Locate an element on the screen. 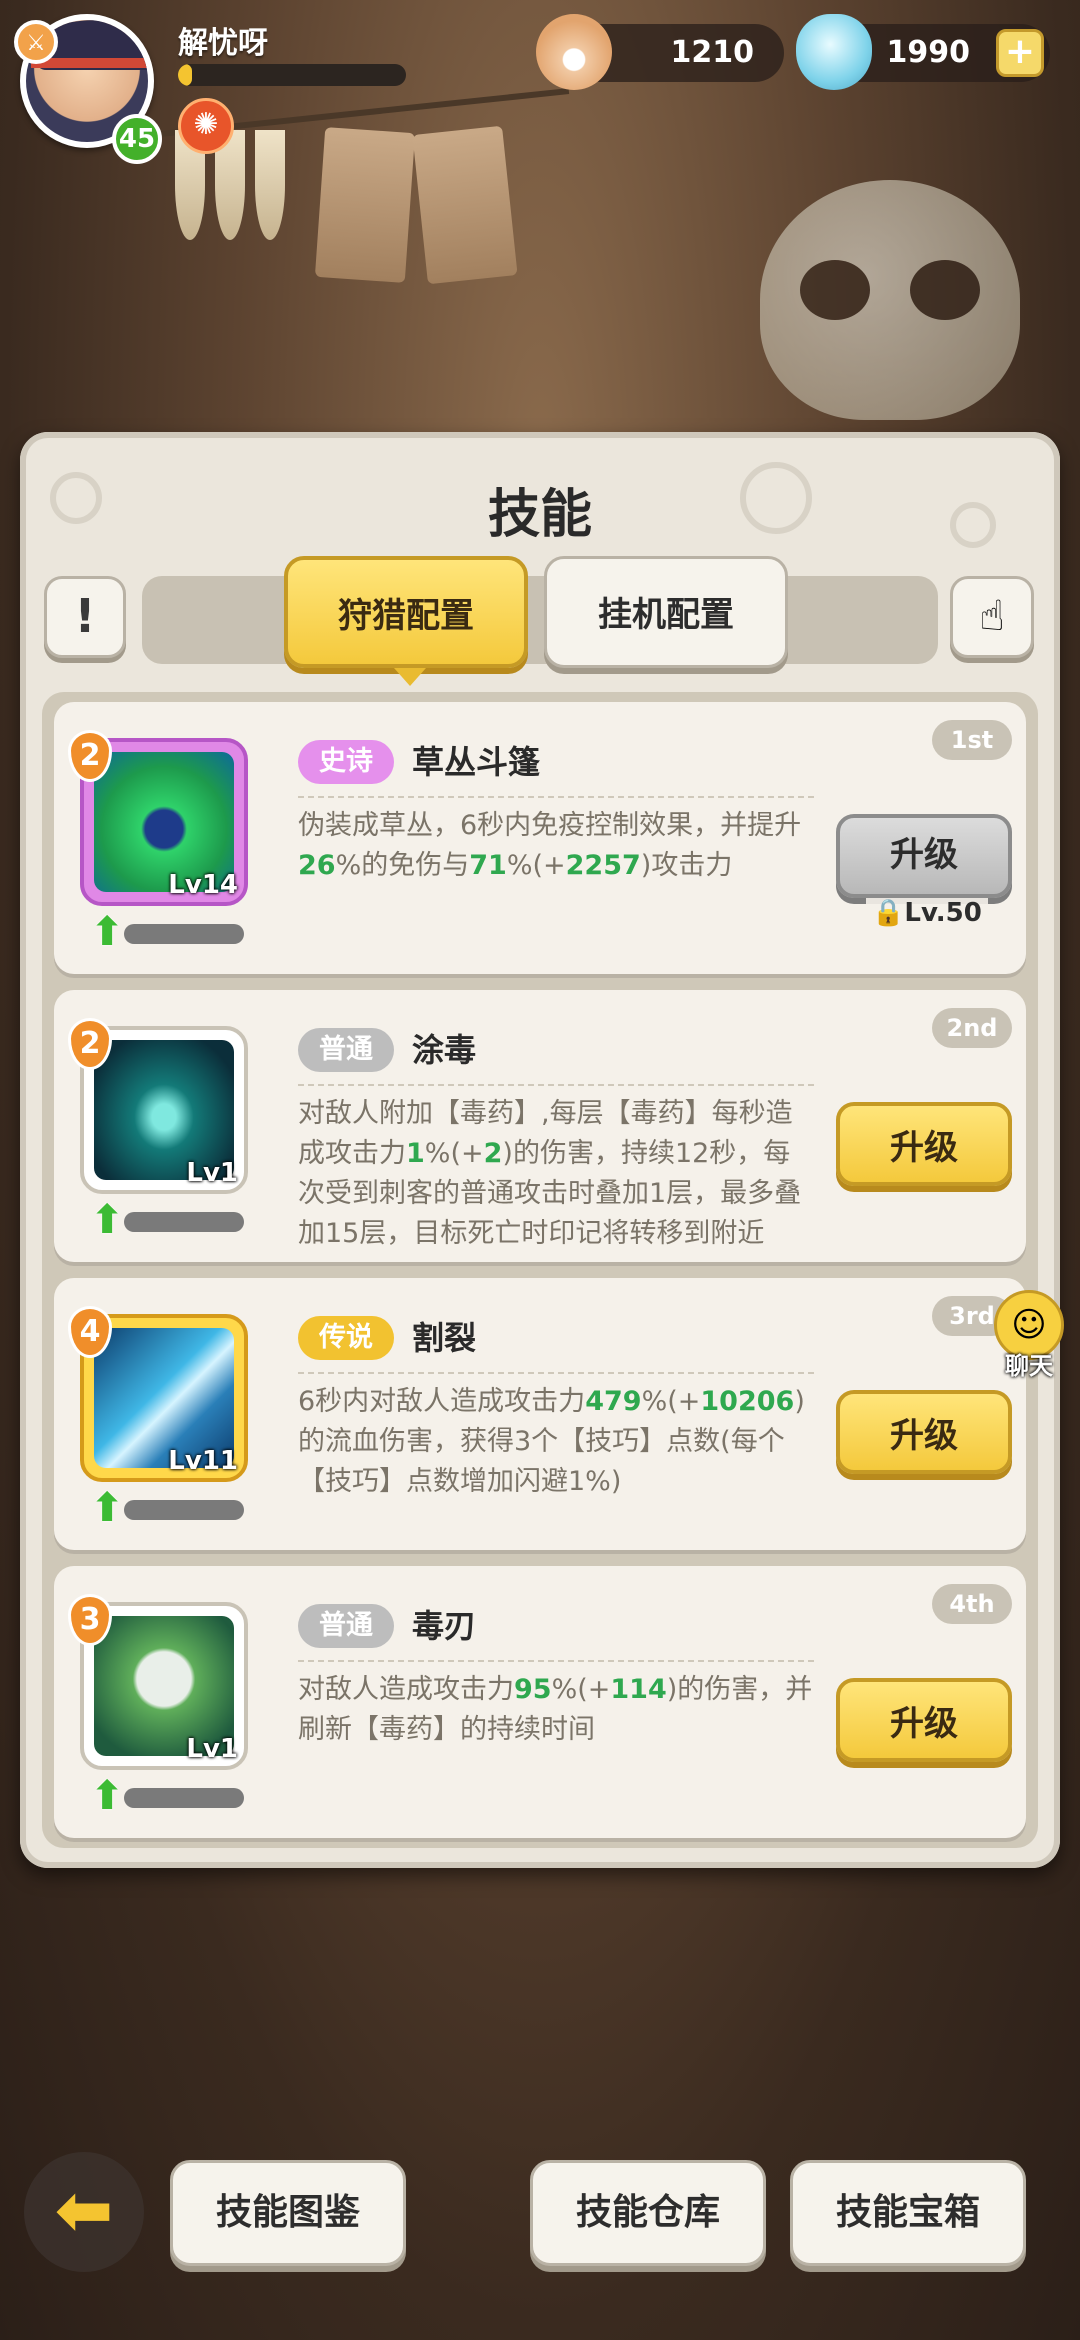  tab-idle-config: 挂机配置 is located at coordinates (666, 612).